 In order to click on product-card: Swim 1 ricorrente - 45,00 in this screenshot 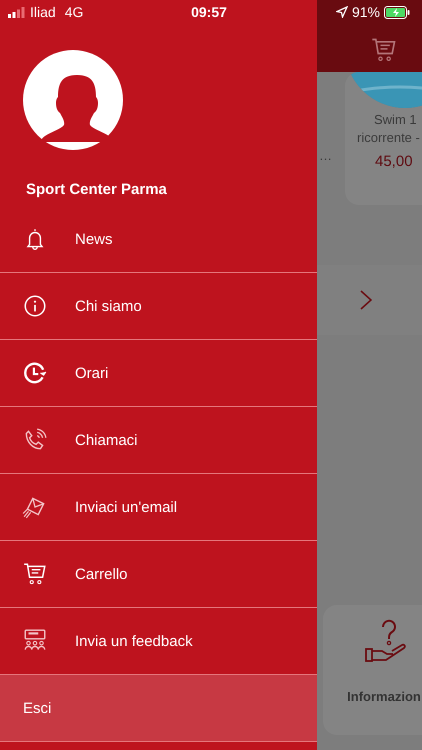, I will do `click(383, 138)`.